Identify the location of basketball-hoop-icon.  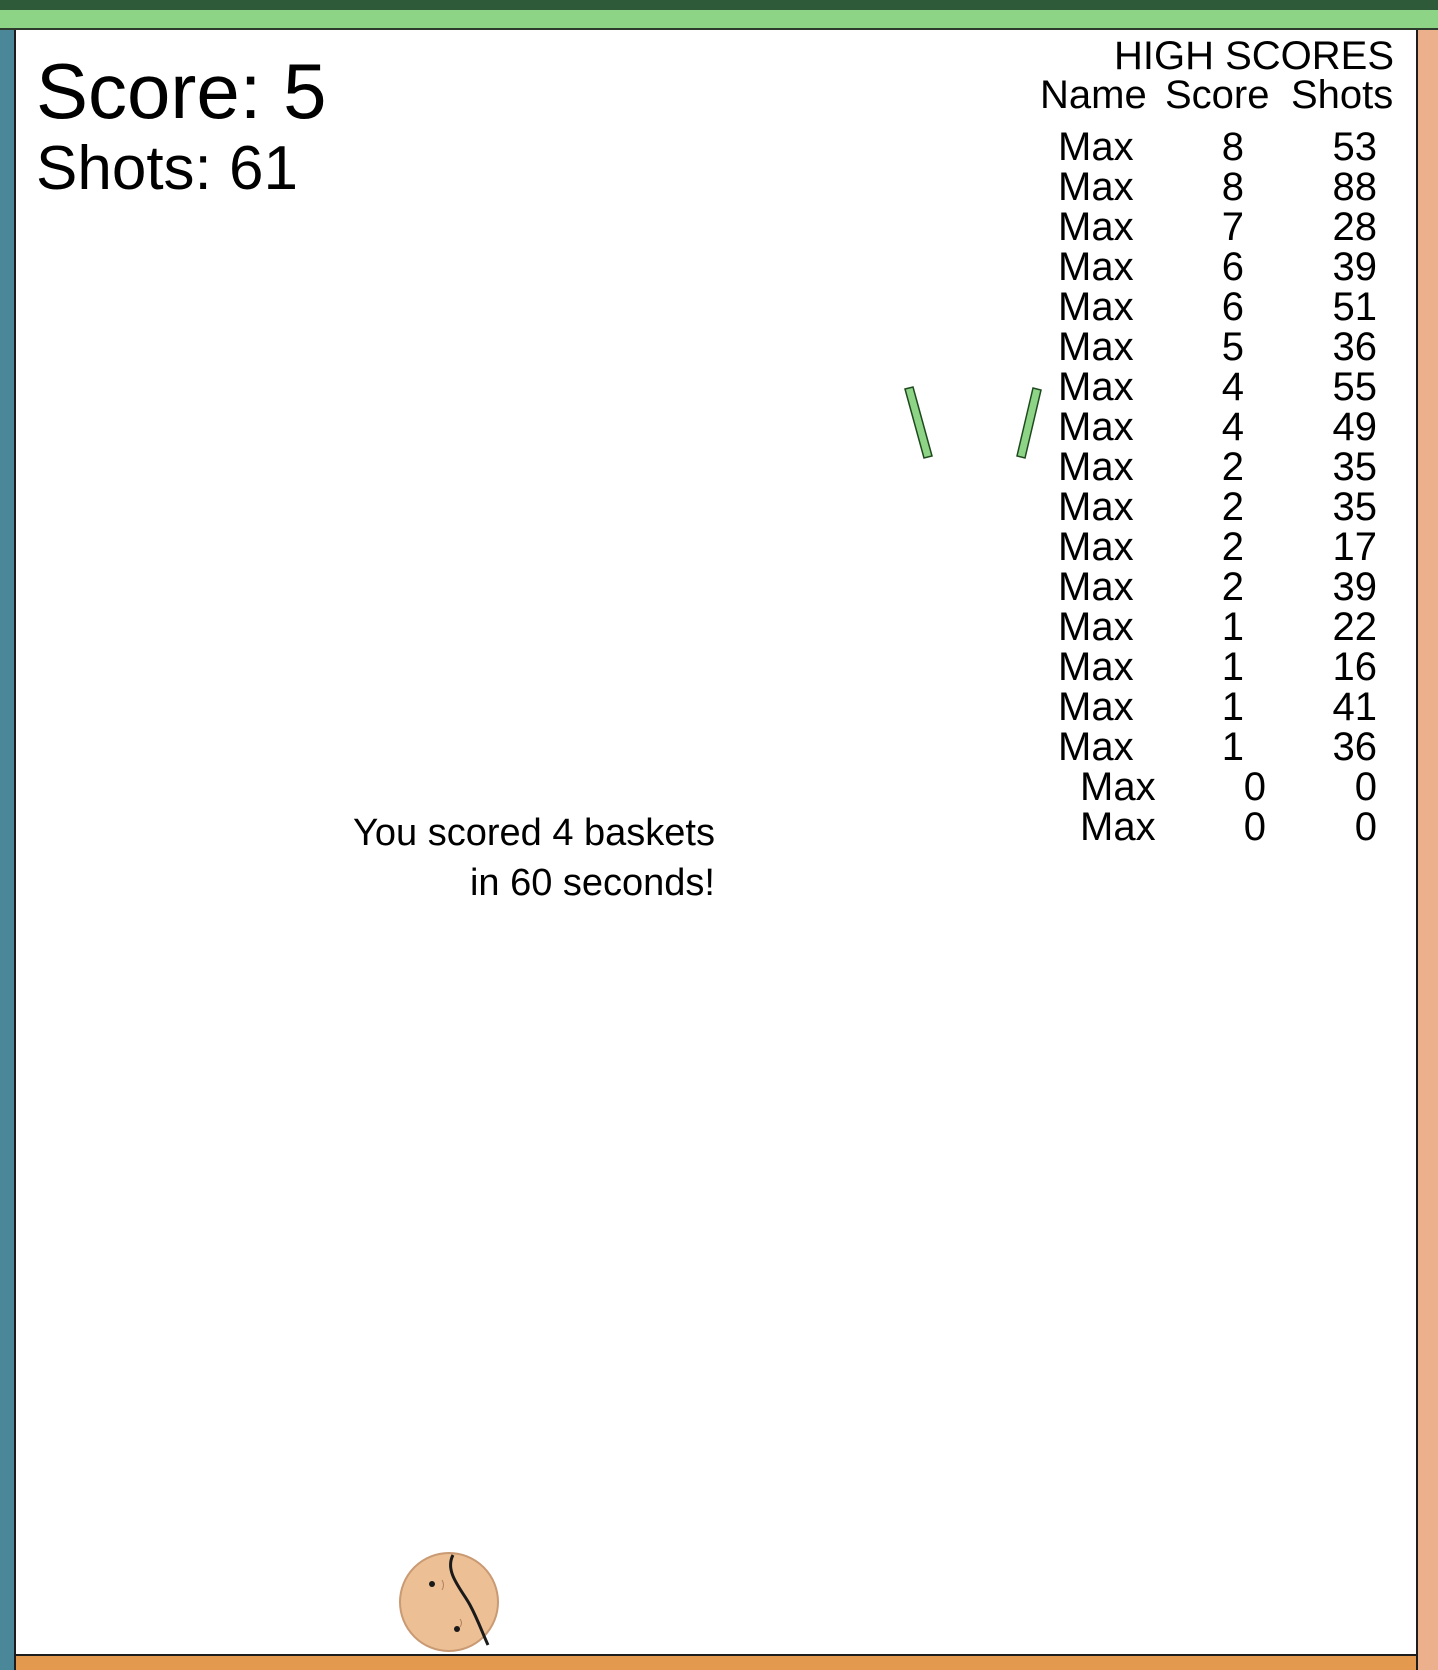
(973, 422).